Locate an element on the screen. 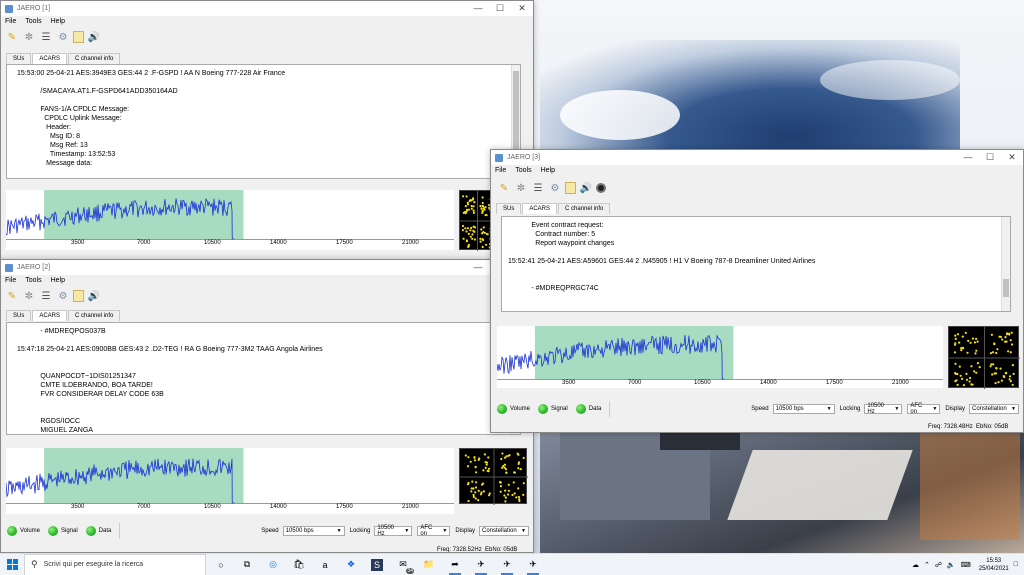 This screenshot has height=575, width=1024. jaero-taskbar-icon-3: ✈ is located at coordinates (507, 564).